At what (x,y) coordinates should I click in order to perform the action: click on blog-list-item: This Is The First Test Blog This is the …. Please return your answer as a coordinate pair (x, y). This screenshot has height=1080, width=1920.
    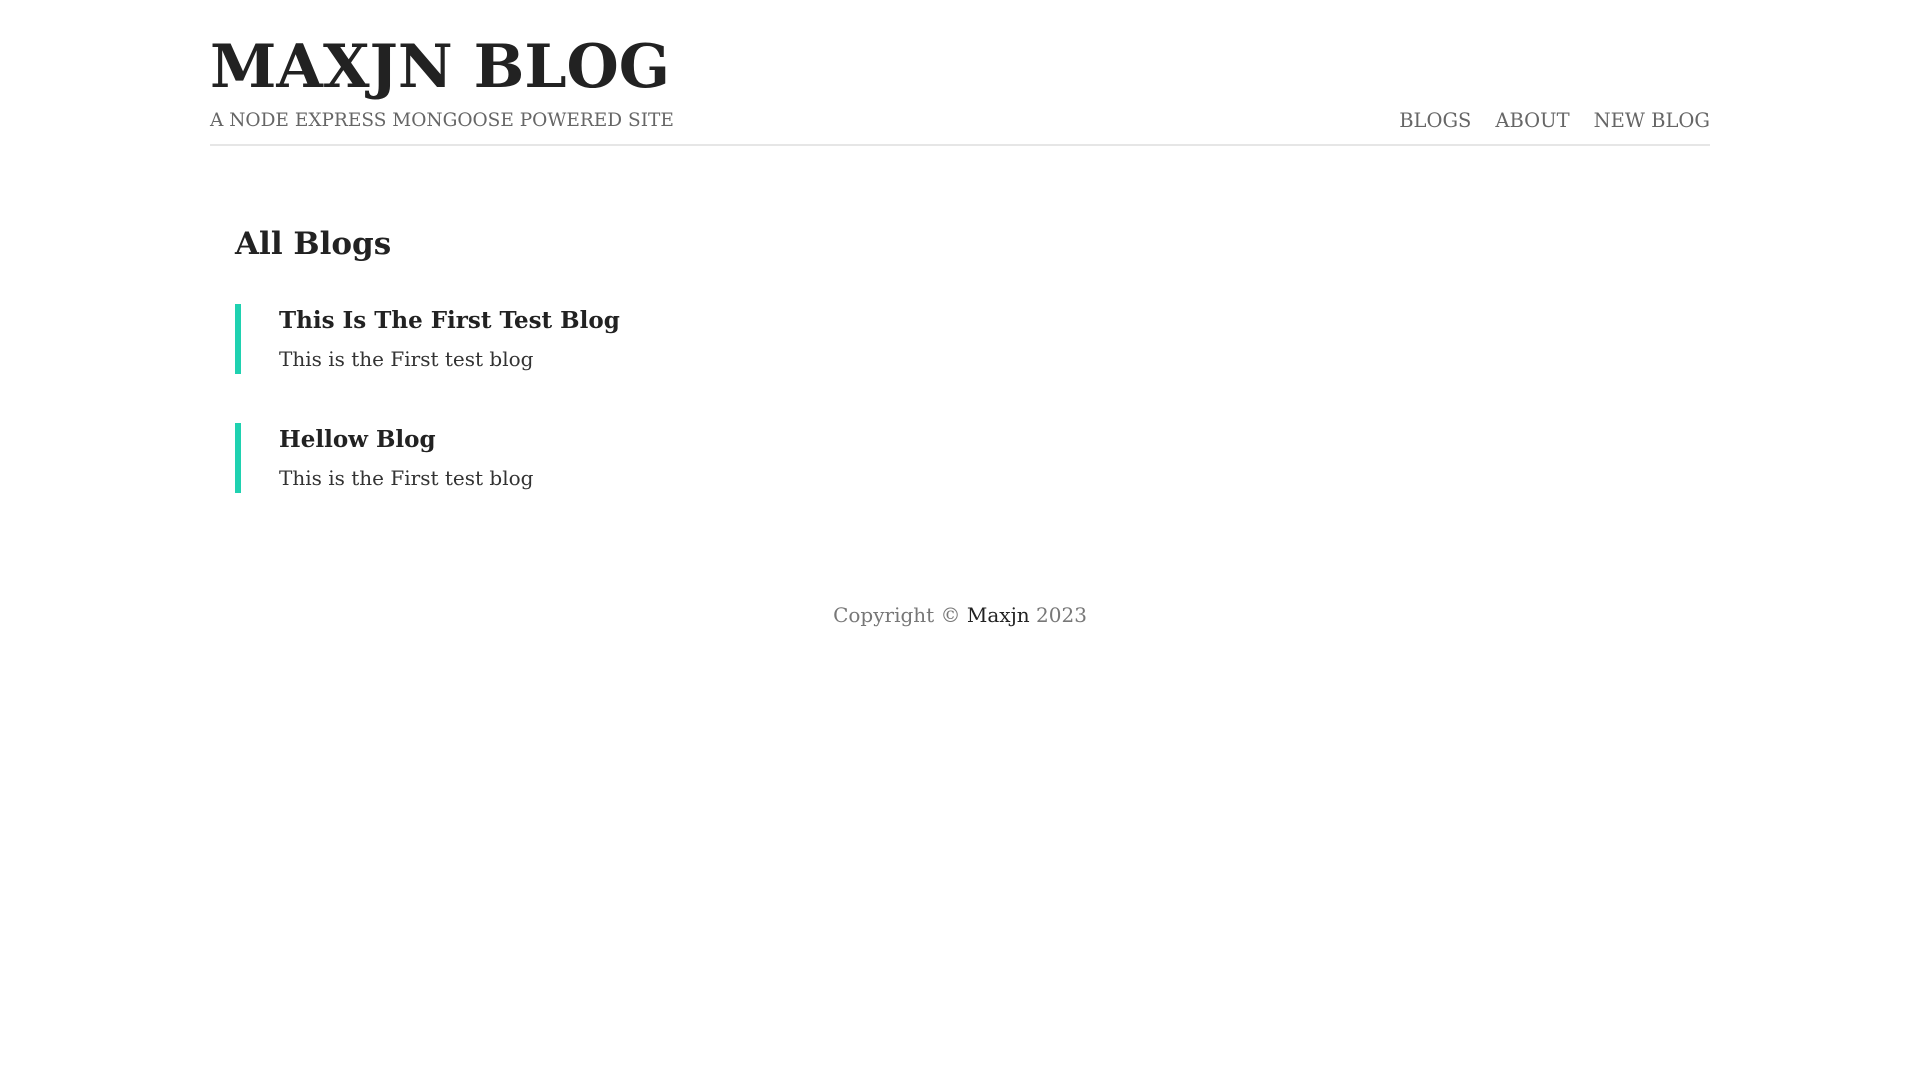
    Looking at the image, I should click on (960, 339).